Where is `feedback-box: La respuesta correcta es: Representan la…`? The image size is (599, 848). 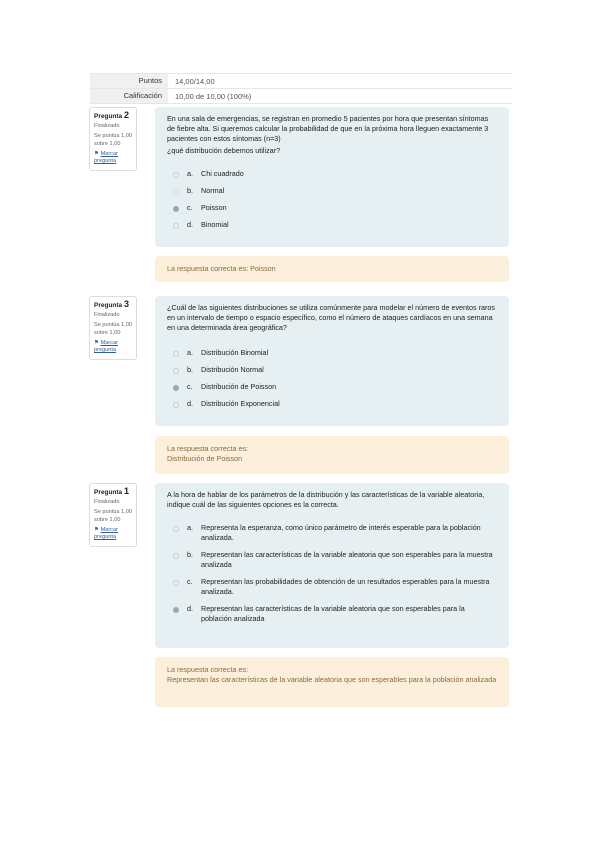 feedback-box: La respuesta correcta es: Representan la… is located at coordinates (332, 682).